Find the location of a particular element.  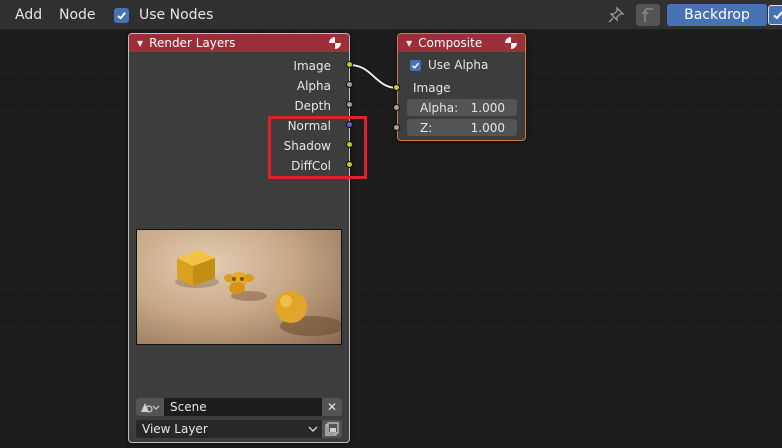

use-alpha-label: Use Alpha is located at coordinates (458, 65).